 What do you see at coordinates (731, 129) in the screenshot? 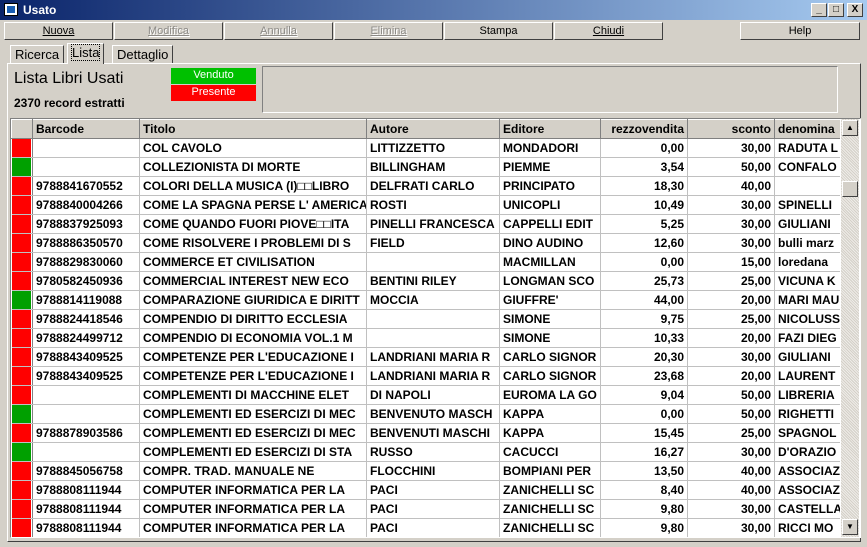
I see `column-header-sconto: sconto` at bounding box center [731, 129].